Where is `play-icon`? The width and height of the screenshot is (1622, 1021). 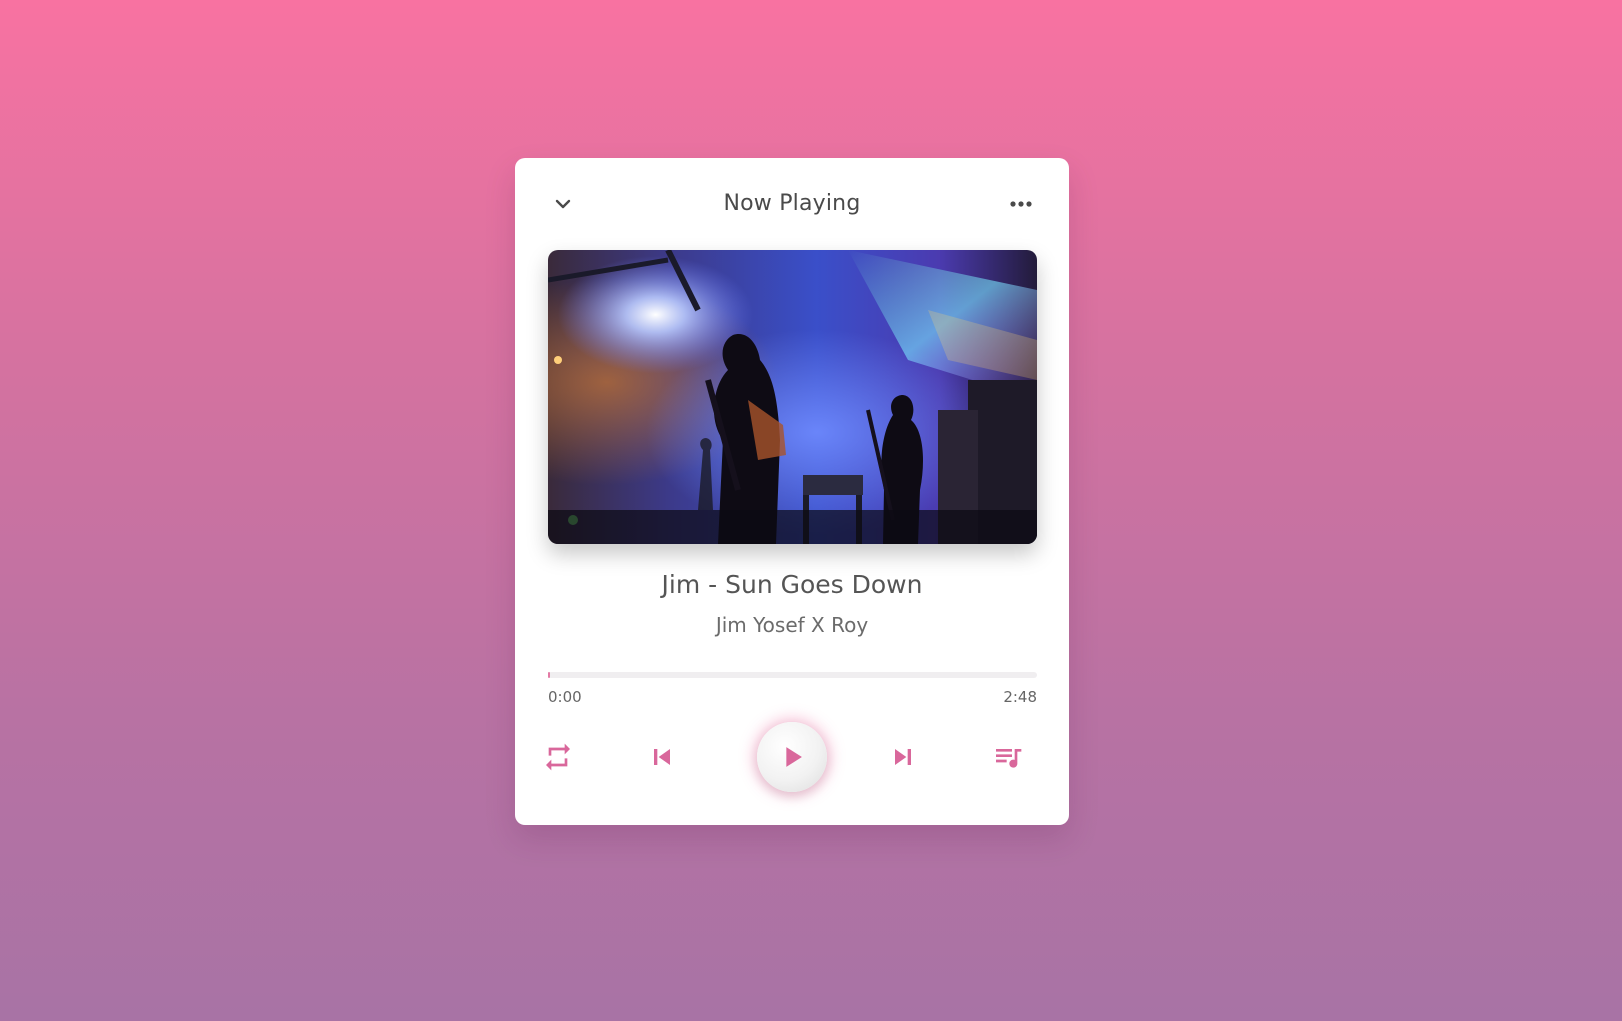
play-icon is located at coordinates (794, 757).